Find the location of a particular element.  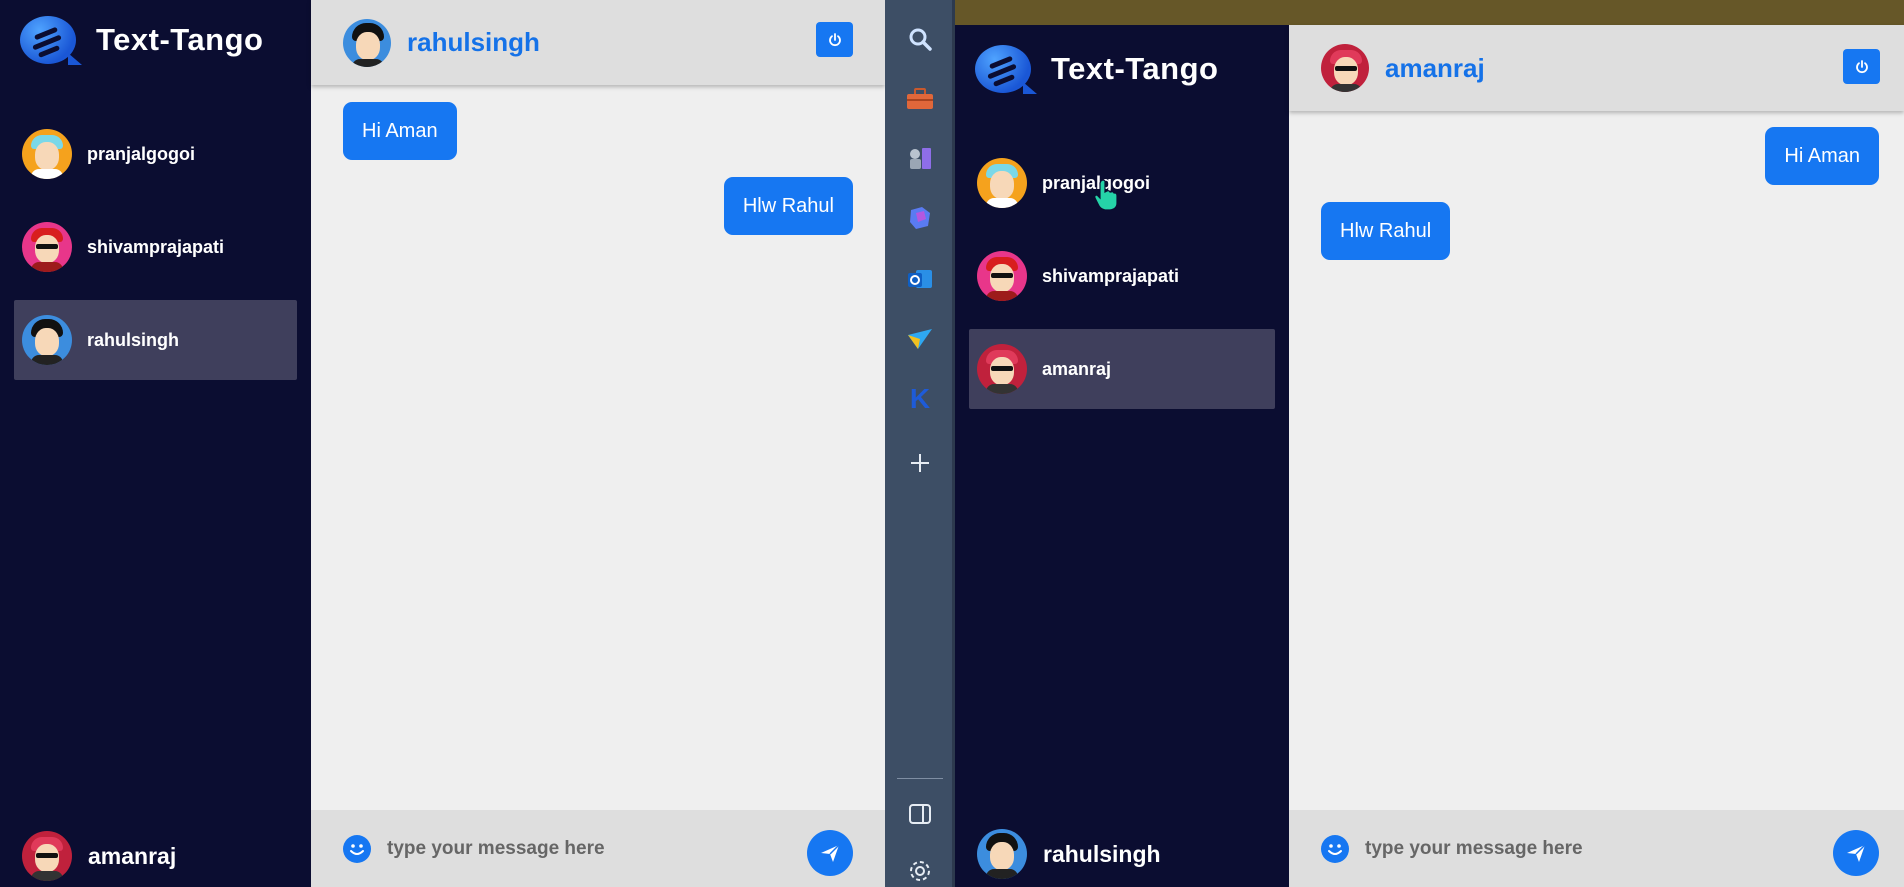

k-icon: K is located at coordinates (920, 399).